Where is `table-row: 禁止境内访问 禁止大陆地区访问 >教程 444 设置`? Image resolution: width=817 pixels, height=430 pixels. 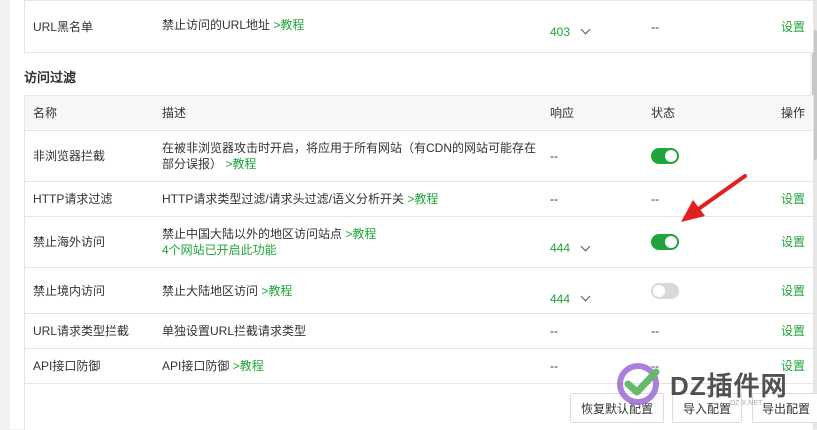
table-row: 禁止境内访问 禁止大陆地区访问 >教程 444 设置 is located at coordinates (419, 291).